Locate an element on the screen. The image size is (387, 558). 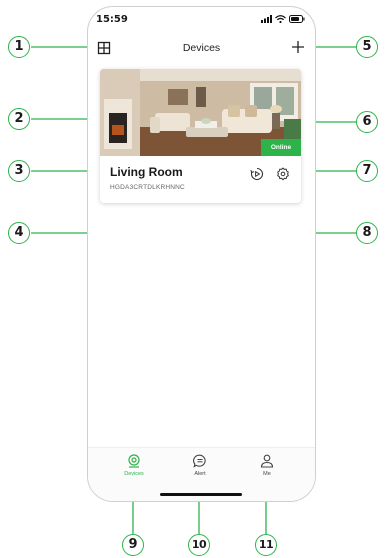
tab-label-me: Me is located at coordinates (267, 474).